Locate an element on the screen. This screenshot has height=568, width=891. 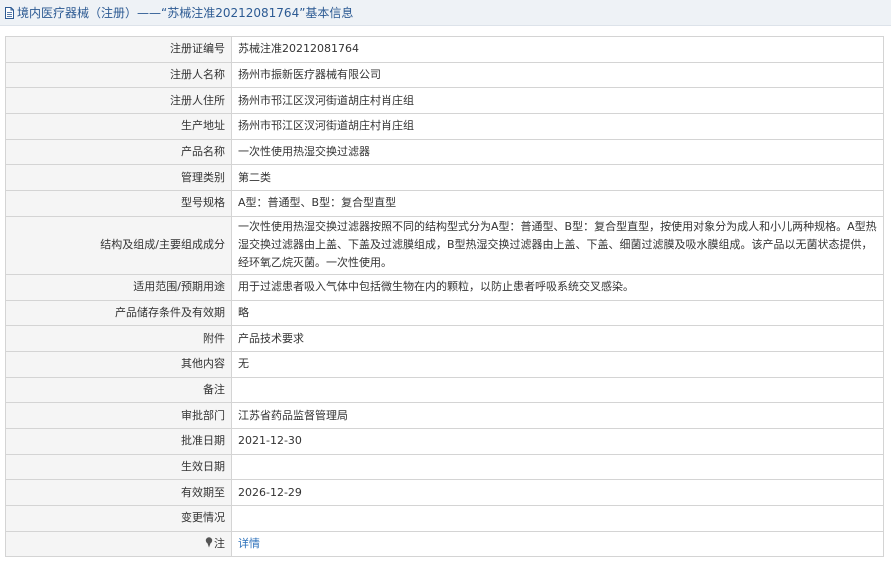
row-other-content: 其他内容 无 is located at coordinates (444, 364).